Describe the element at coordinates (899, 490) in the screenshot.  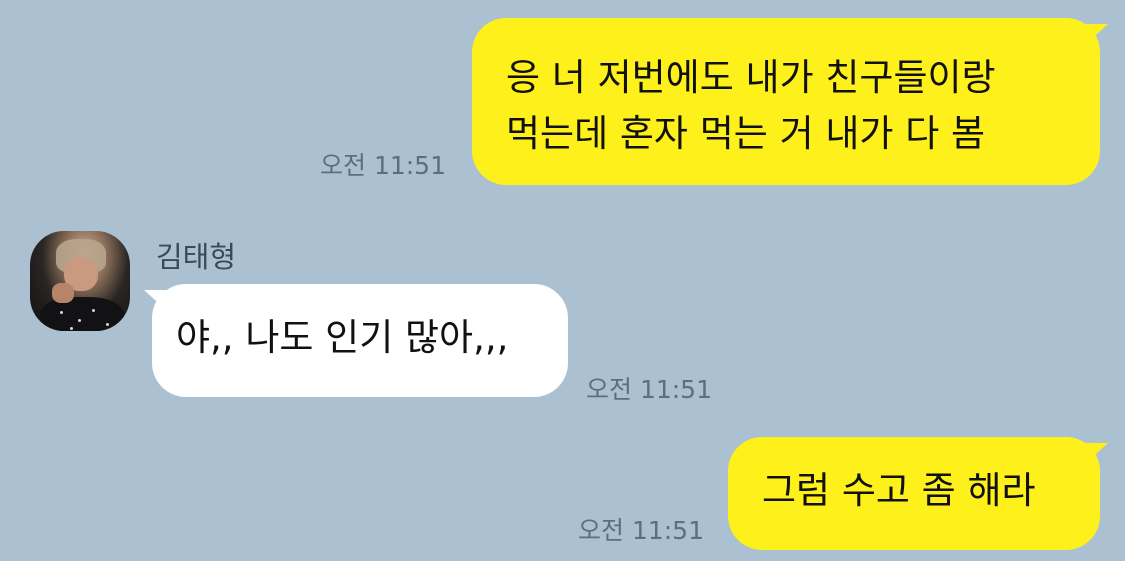
I see `message-text: 그럼 수고 좀 해라` at that location.